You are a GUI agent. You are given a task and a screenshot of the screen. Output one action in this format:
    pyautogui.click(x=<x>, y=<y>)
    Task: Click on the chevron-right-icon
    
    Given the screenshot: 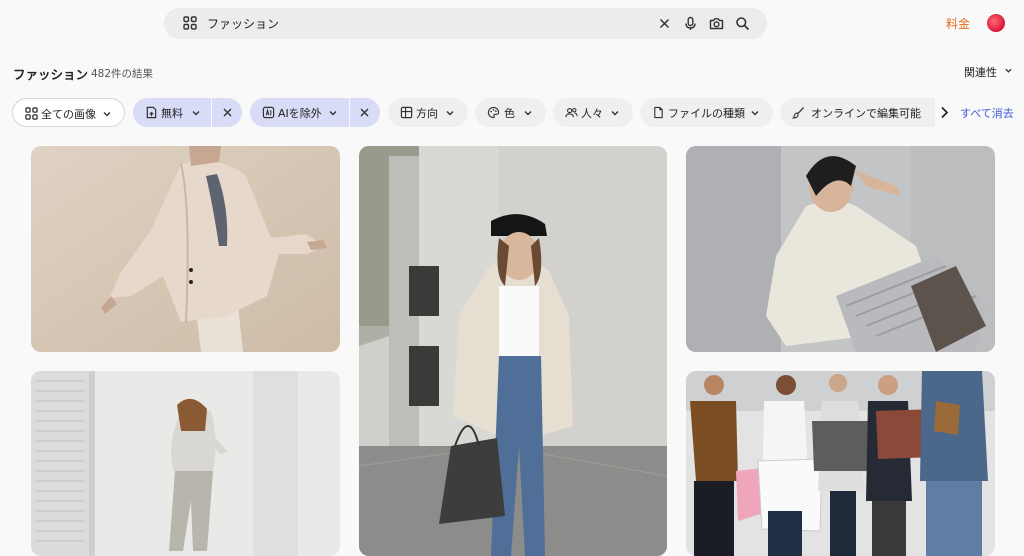 What is the action you would take?
    pyautogui.click(x=945, y=112)
    